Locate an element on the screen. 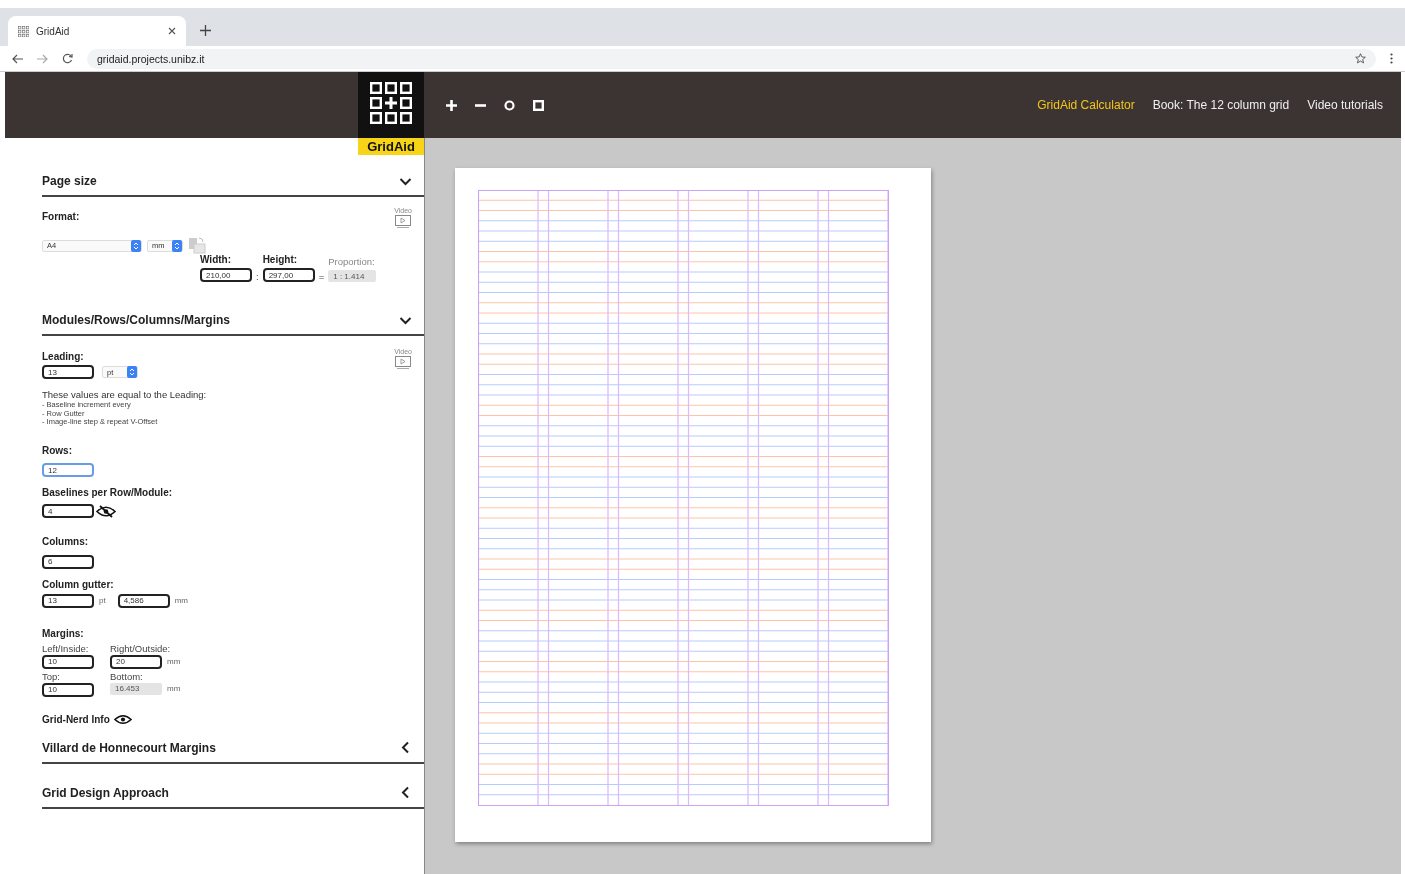 This screenshot has width=1405, height=874. close-icon is located at coordinates (172, 31).